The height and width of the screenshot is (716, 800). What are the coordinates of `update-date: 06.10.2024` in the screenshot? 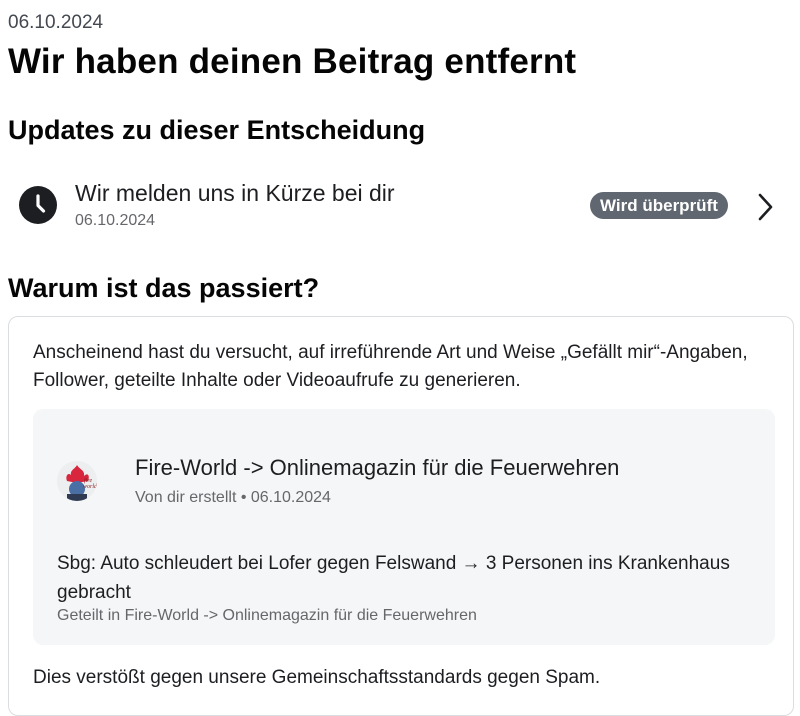 It's located at (115, 220).